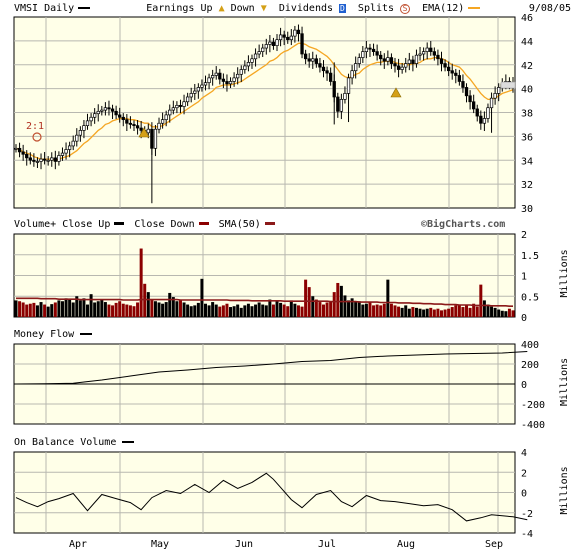 The width and height of the screenshot is (579, 553). I want to click on price-tick-label: 40, so click(527, 90).